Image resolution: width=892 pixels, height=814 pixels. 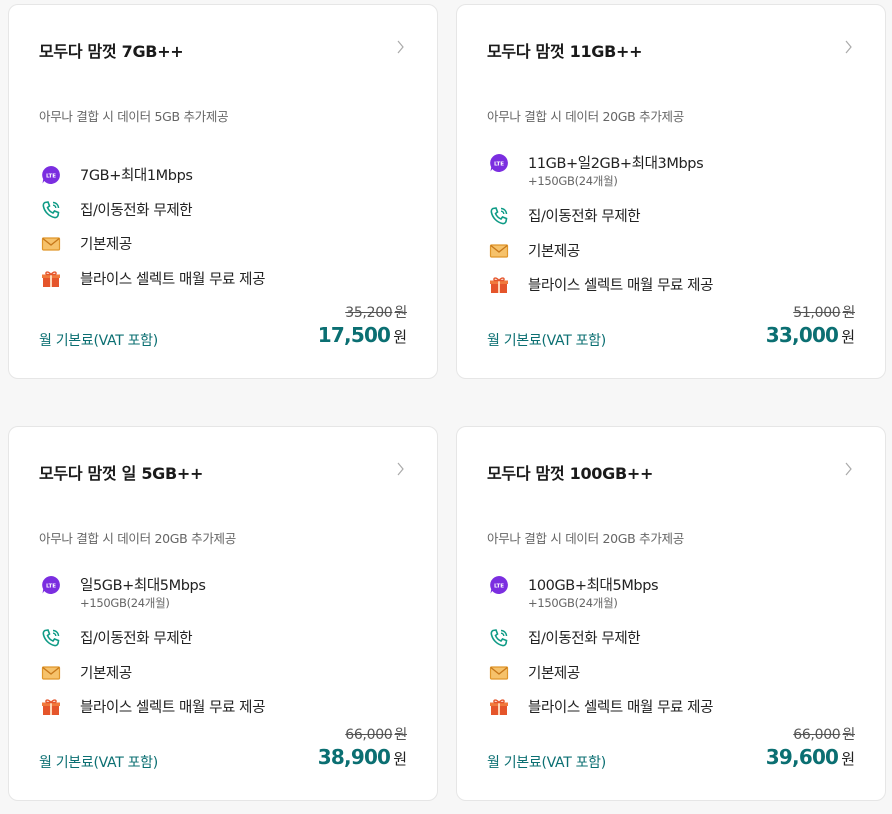 What do you see at coordinates (376, 313) in the screenshot?
I see `original-price: 35,200 원` at bounding box center [376, 313].